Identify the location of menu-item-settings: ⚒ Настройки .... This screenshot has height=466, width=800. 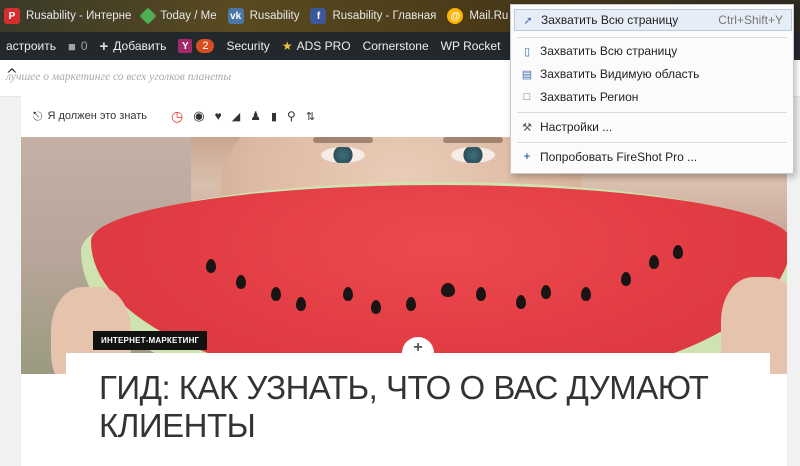
(652, 127).